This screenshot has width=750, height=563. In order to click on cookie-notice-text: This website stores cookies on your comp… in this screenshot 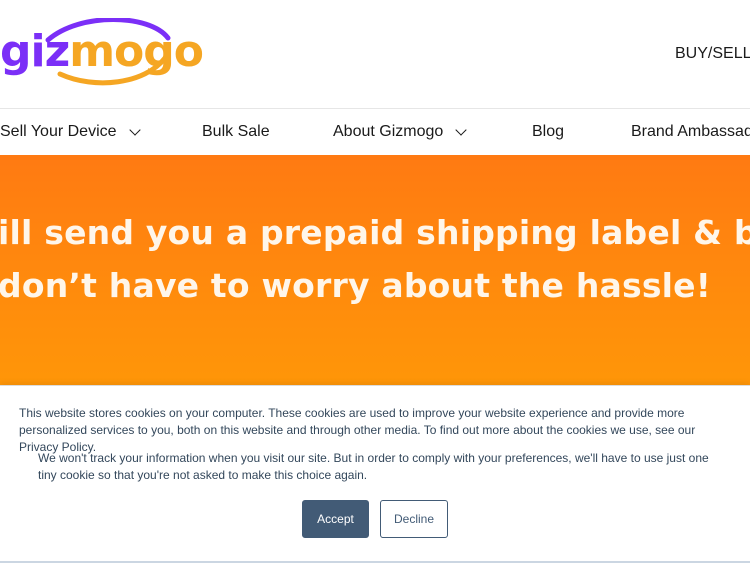, I will do `click(357, 430)`.